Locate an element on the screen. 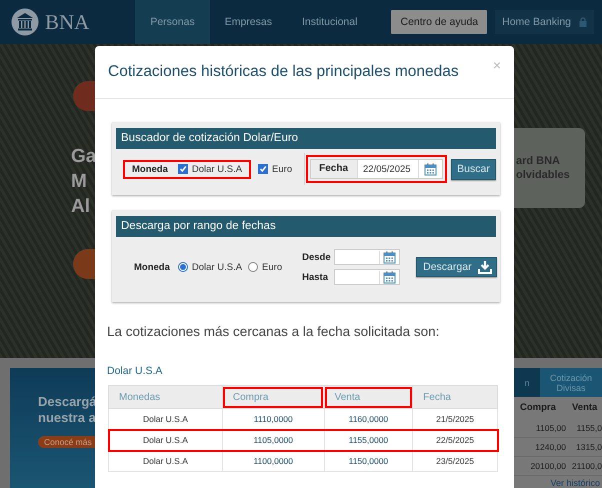 The image size is (602, 488). widget-tab: n is located at coordinates (527, 382).